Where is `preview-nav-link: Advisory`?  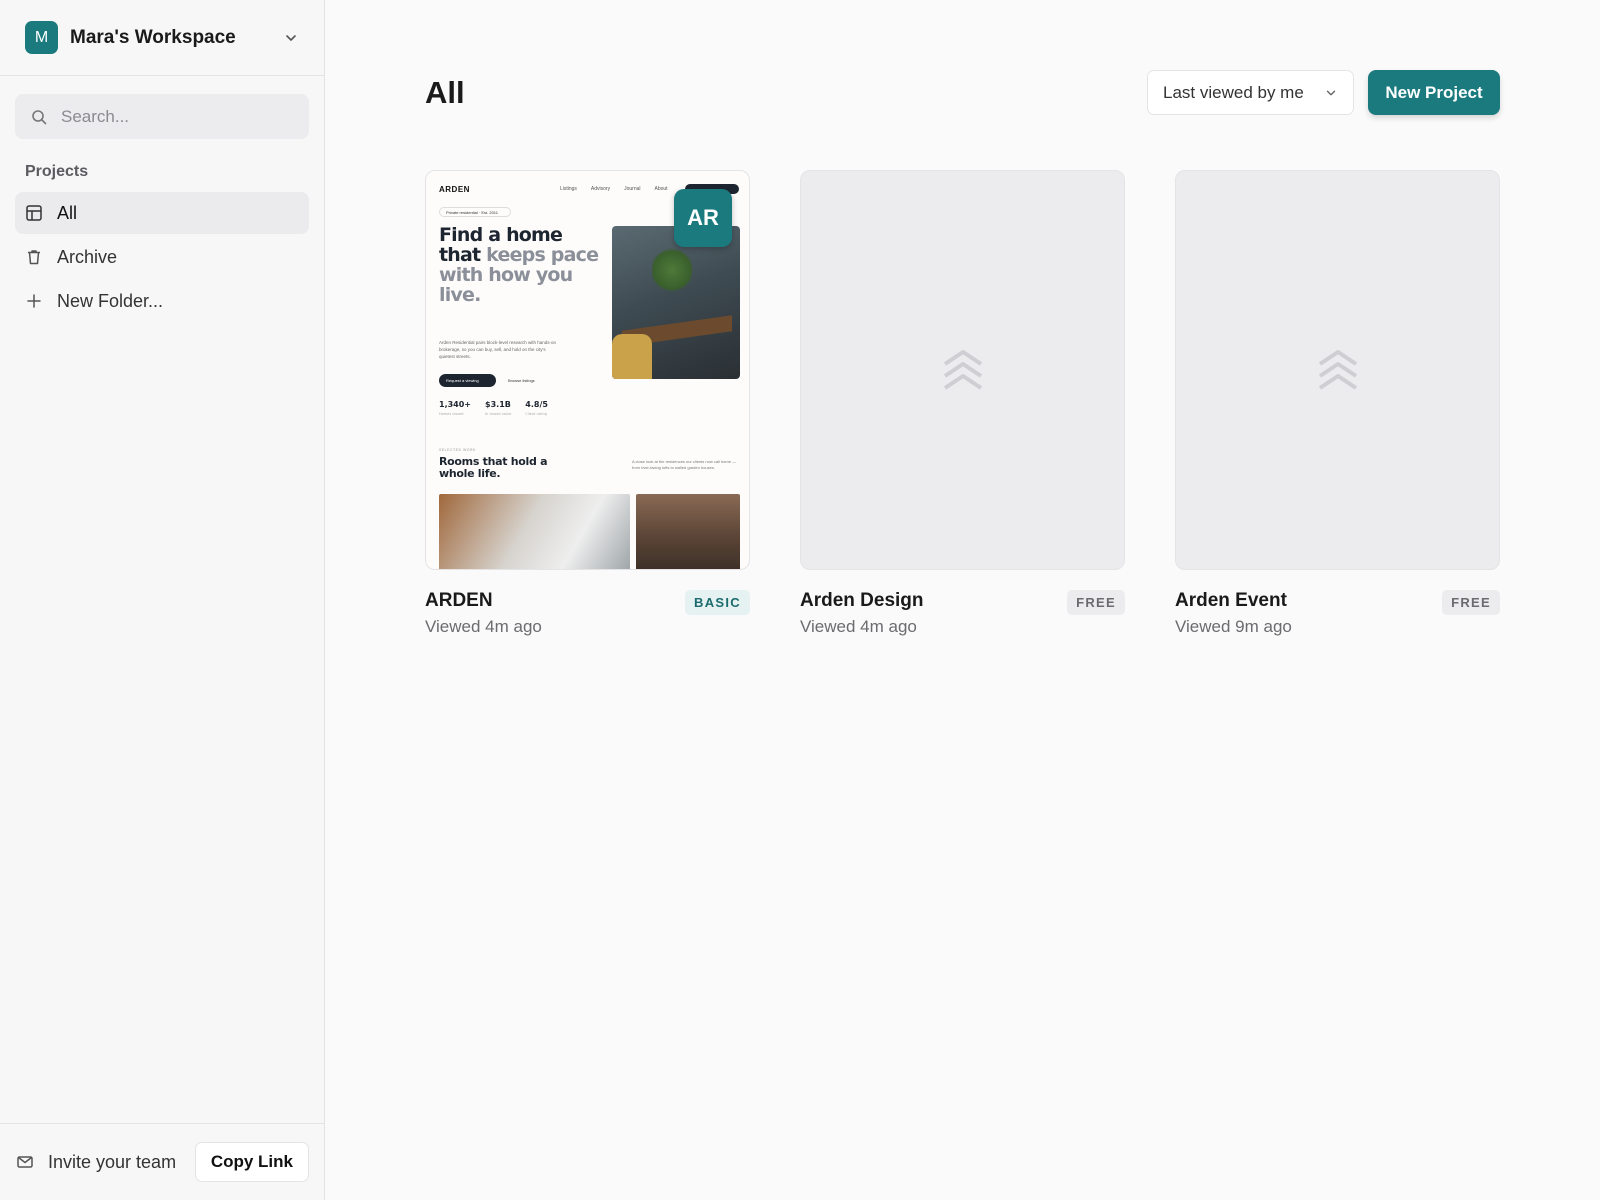 preview-nav-link: Advisory is located at coordinates (600, 189).